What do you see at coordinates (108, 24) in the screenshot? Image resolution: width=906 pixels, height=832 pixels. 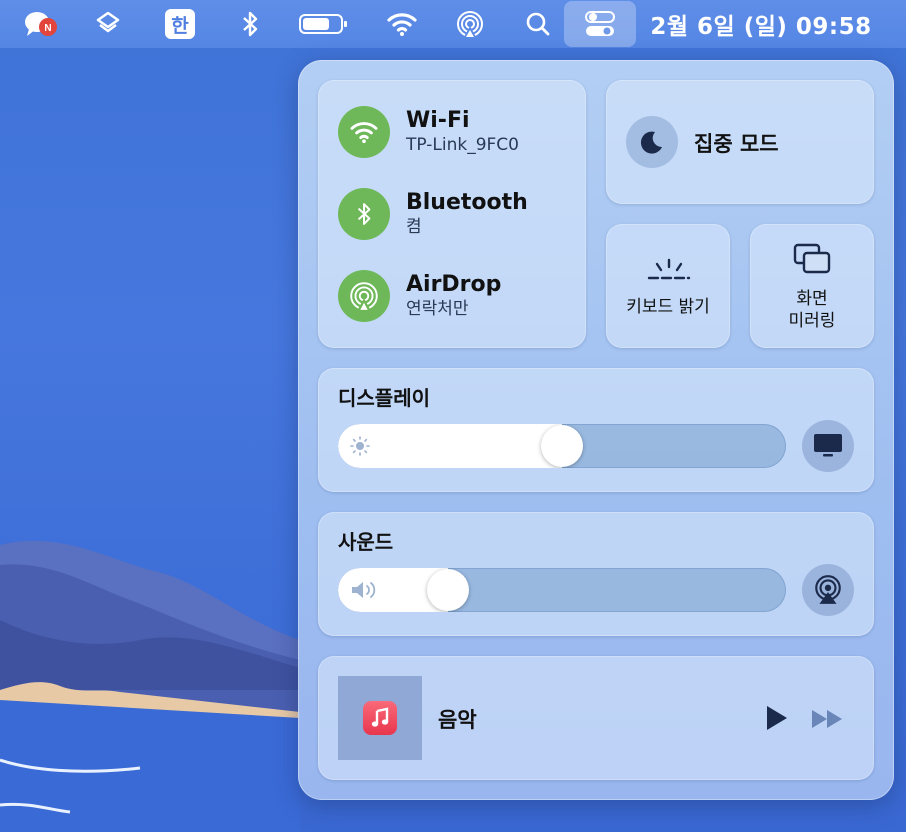 I see `stack-icon` at bounding box center [108, 24].